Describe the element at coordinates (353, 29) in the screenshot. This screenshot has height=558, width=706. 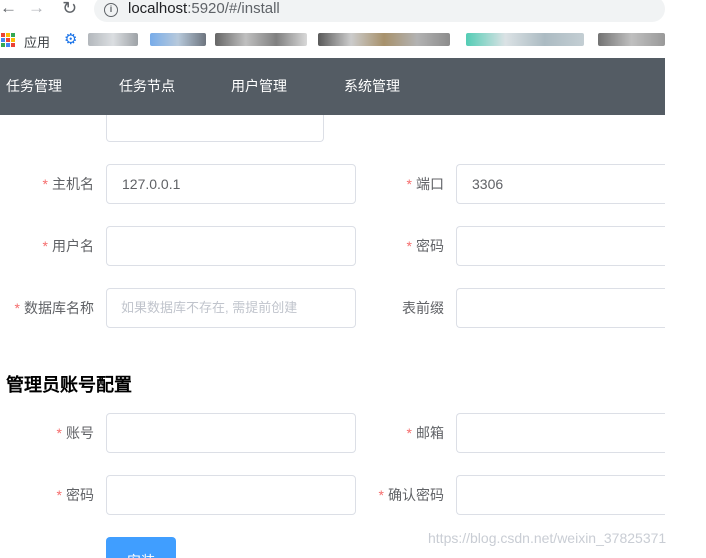
I see `browser-chrome: ← → ↻ i localhost:5920/#/install 应用 ⚙` at that location.